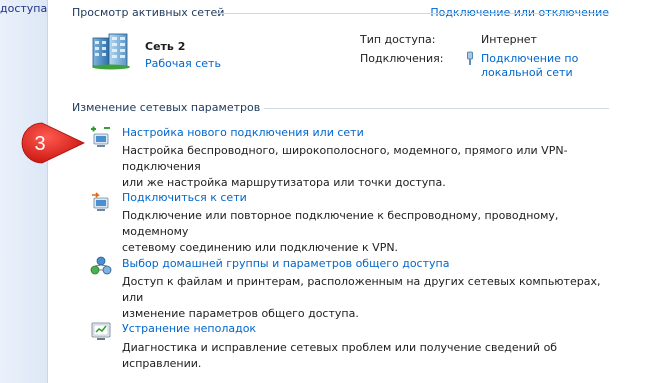 The width and height of the screenshot is (646, 383). Describe the element at coordinates (24, 191) in the screenshot. I see `left-pane: доступа` at that location.